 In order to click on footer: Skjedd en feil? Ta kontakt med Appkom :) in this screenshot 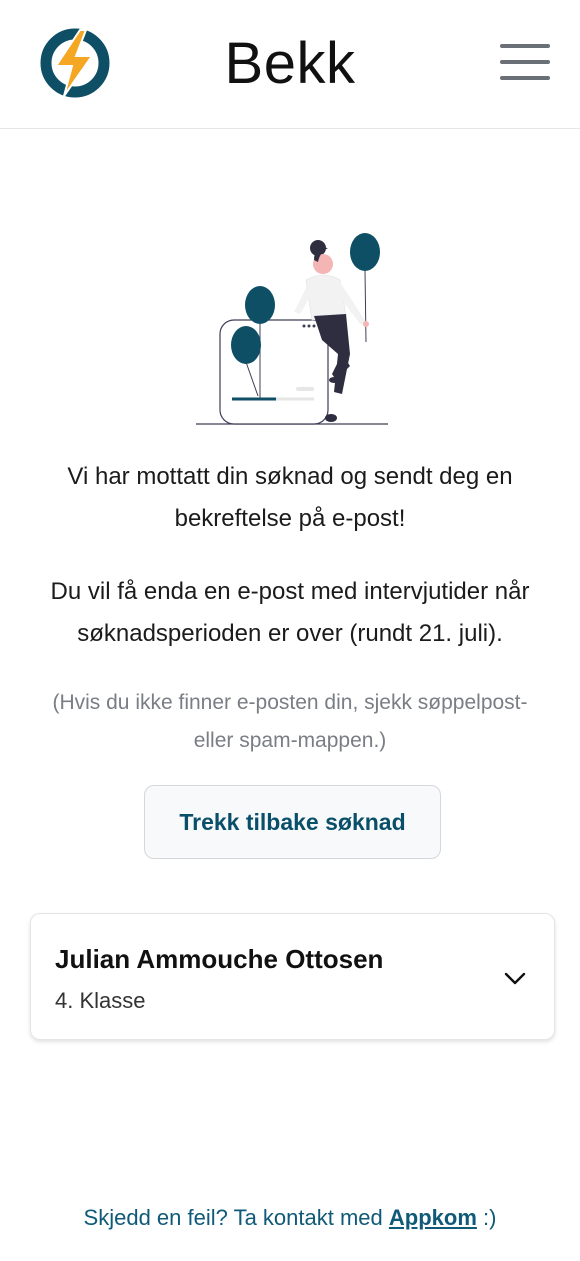, I will do `click(290, 1218)`.